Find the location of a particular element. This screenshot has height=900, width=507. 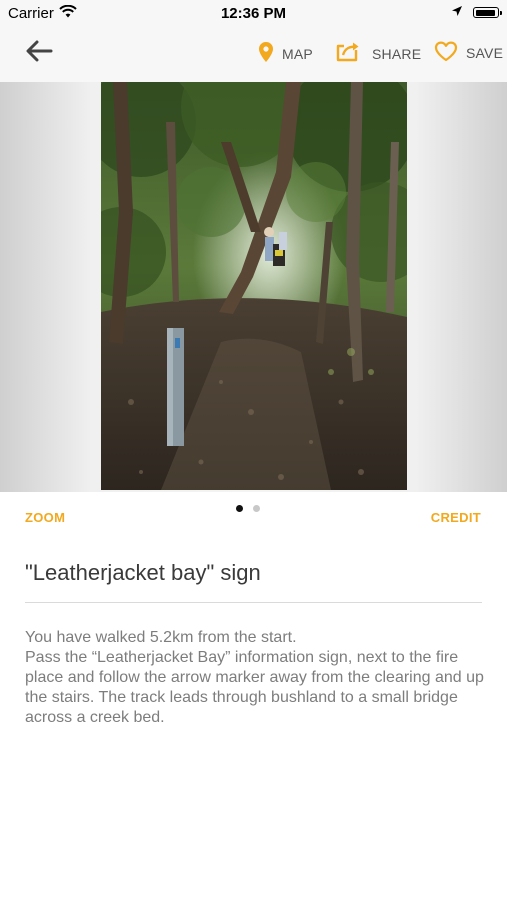

share-button: SHARE is located at coordinates (378, 53).